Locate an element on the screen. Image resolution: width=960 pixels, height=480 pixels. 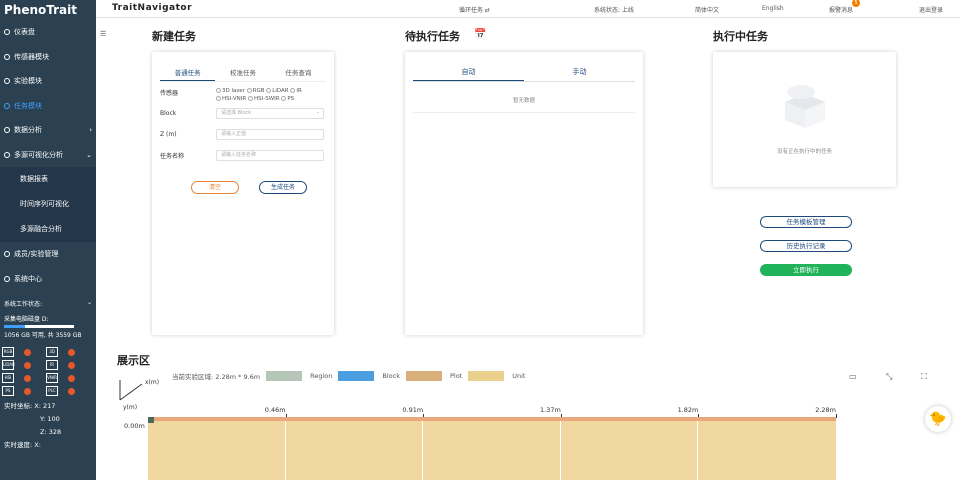
coord-label: 实时坐标: is located at coordinates (18, 406).